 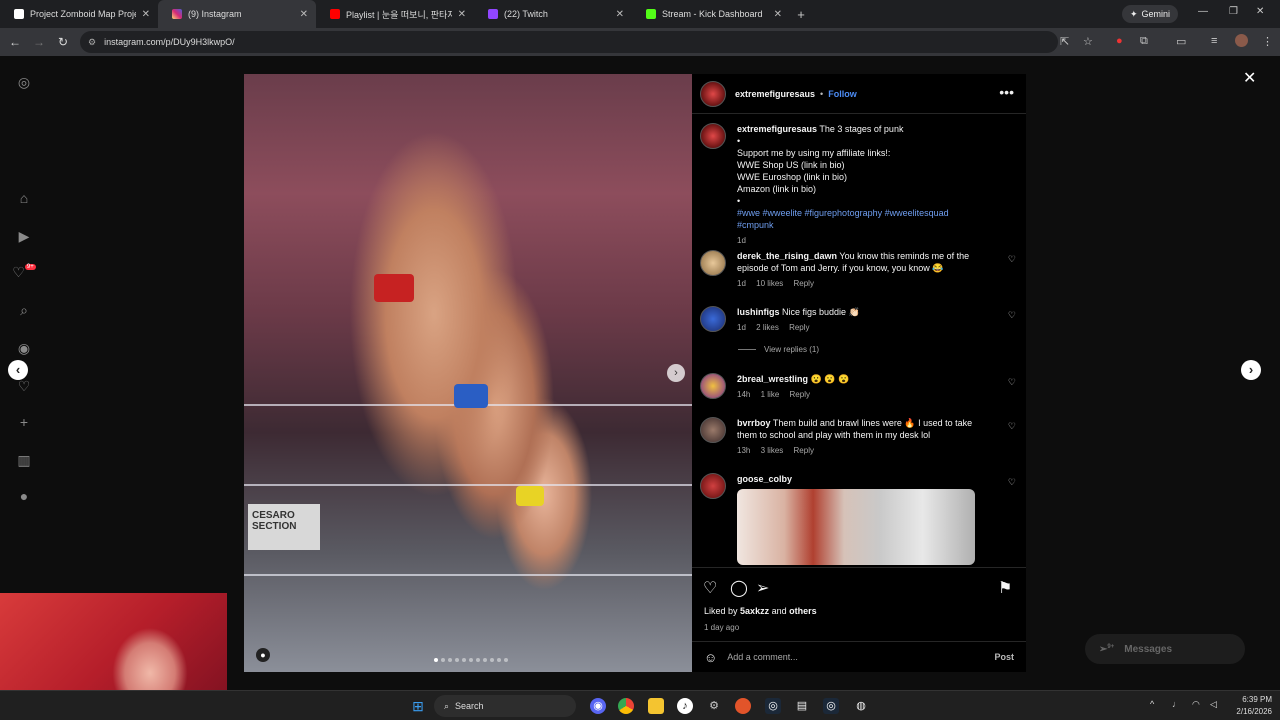 I want to click on home-icon: ⌂, so click(x=24, y=198).